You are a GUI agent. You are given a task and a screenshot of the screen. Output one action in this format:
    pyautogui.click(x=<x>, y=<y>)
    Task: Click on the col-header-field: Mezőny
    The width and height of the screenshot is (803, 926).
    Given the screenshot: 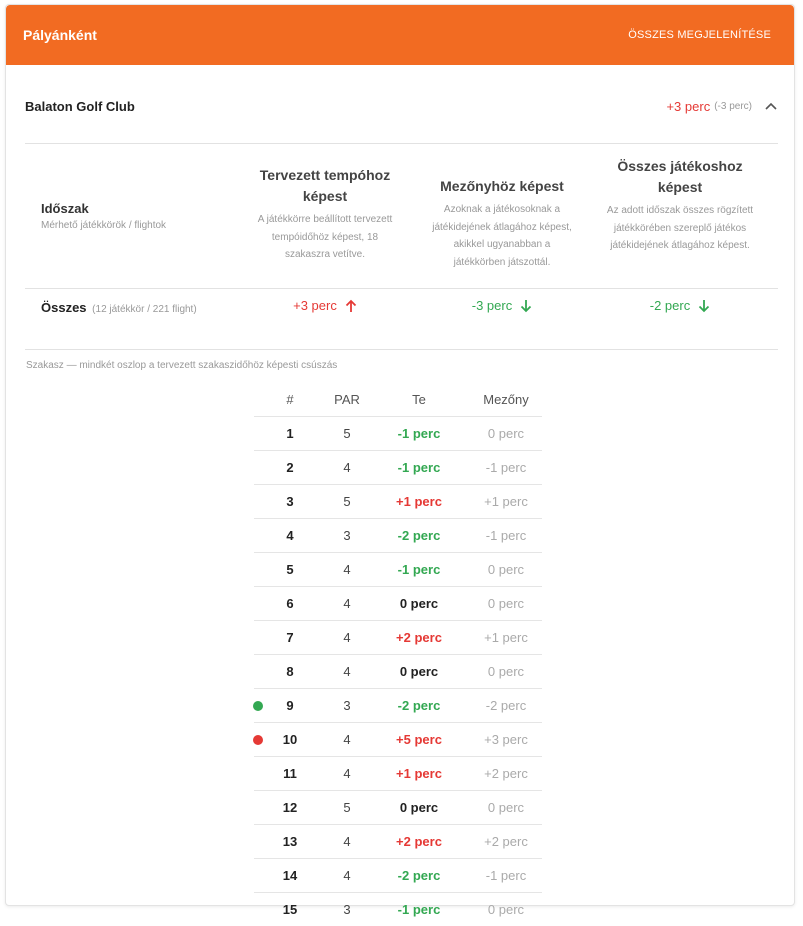 What is the action you would take?
    pyautogui.click(x=506, y=400)
    